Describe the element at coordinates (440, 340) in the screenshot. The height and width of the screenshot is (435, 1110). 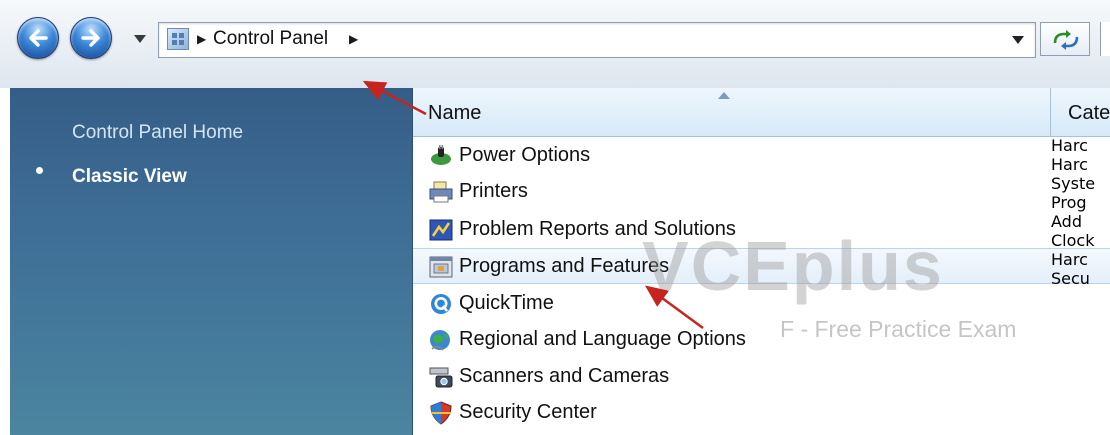
I see `regional-language-icon` at that location.